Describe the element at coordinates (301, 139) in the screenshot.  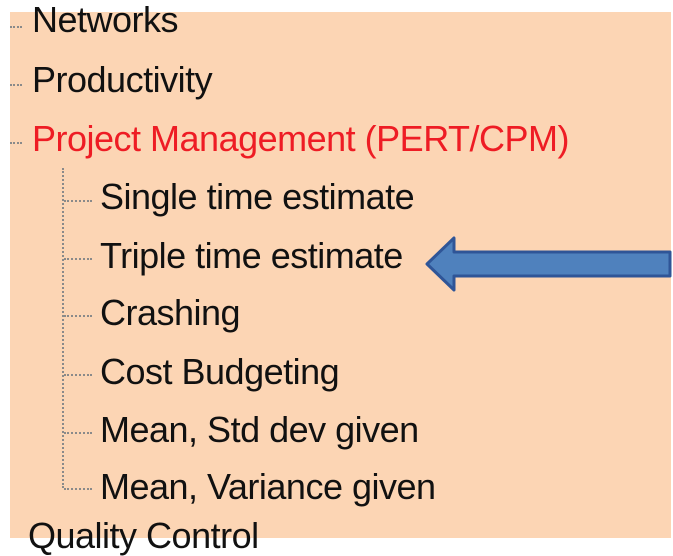
I see `tree-item-project-management: Project Management (PERT/CPM)` at that location.